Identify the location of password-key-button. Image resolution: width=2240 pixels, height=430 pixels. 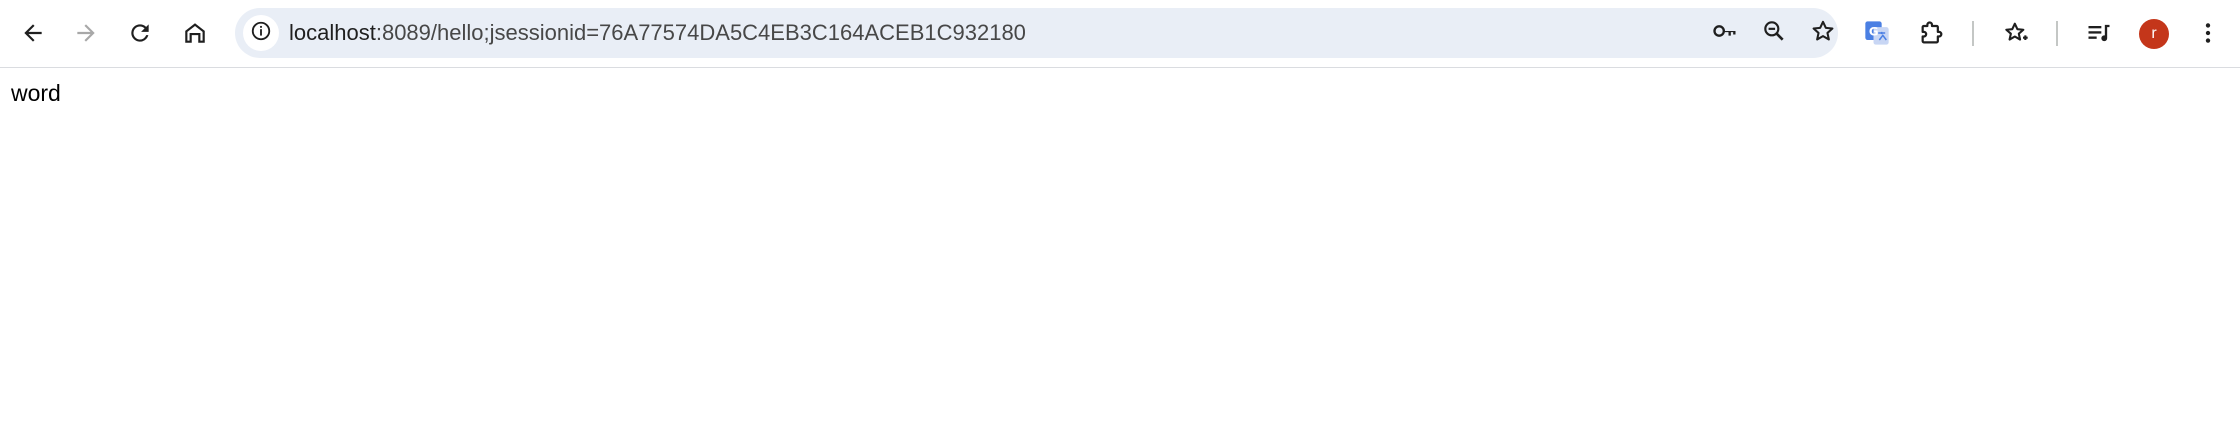
(1725, 33).